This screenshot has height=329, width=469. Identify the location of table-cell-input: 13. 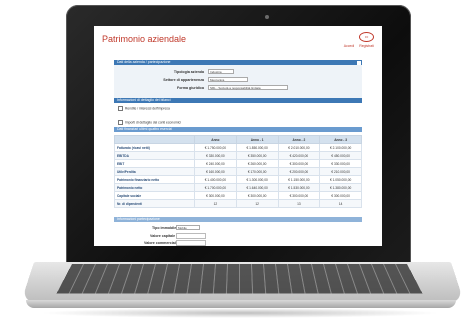
(299, 203).